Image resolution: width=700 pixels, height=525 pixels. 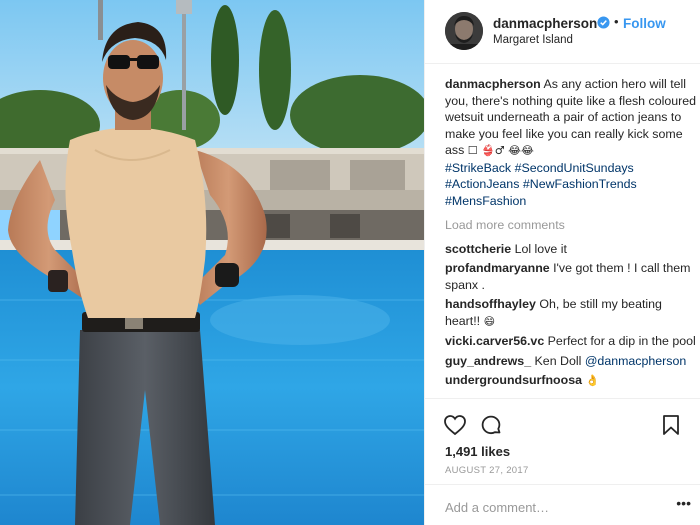 What do you see at coordinates (494, 341) in the screenshot?
I see `comment-username: vicki.carver56.vc` at bounding box center [494, 341].